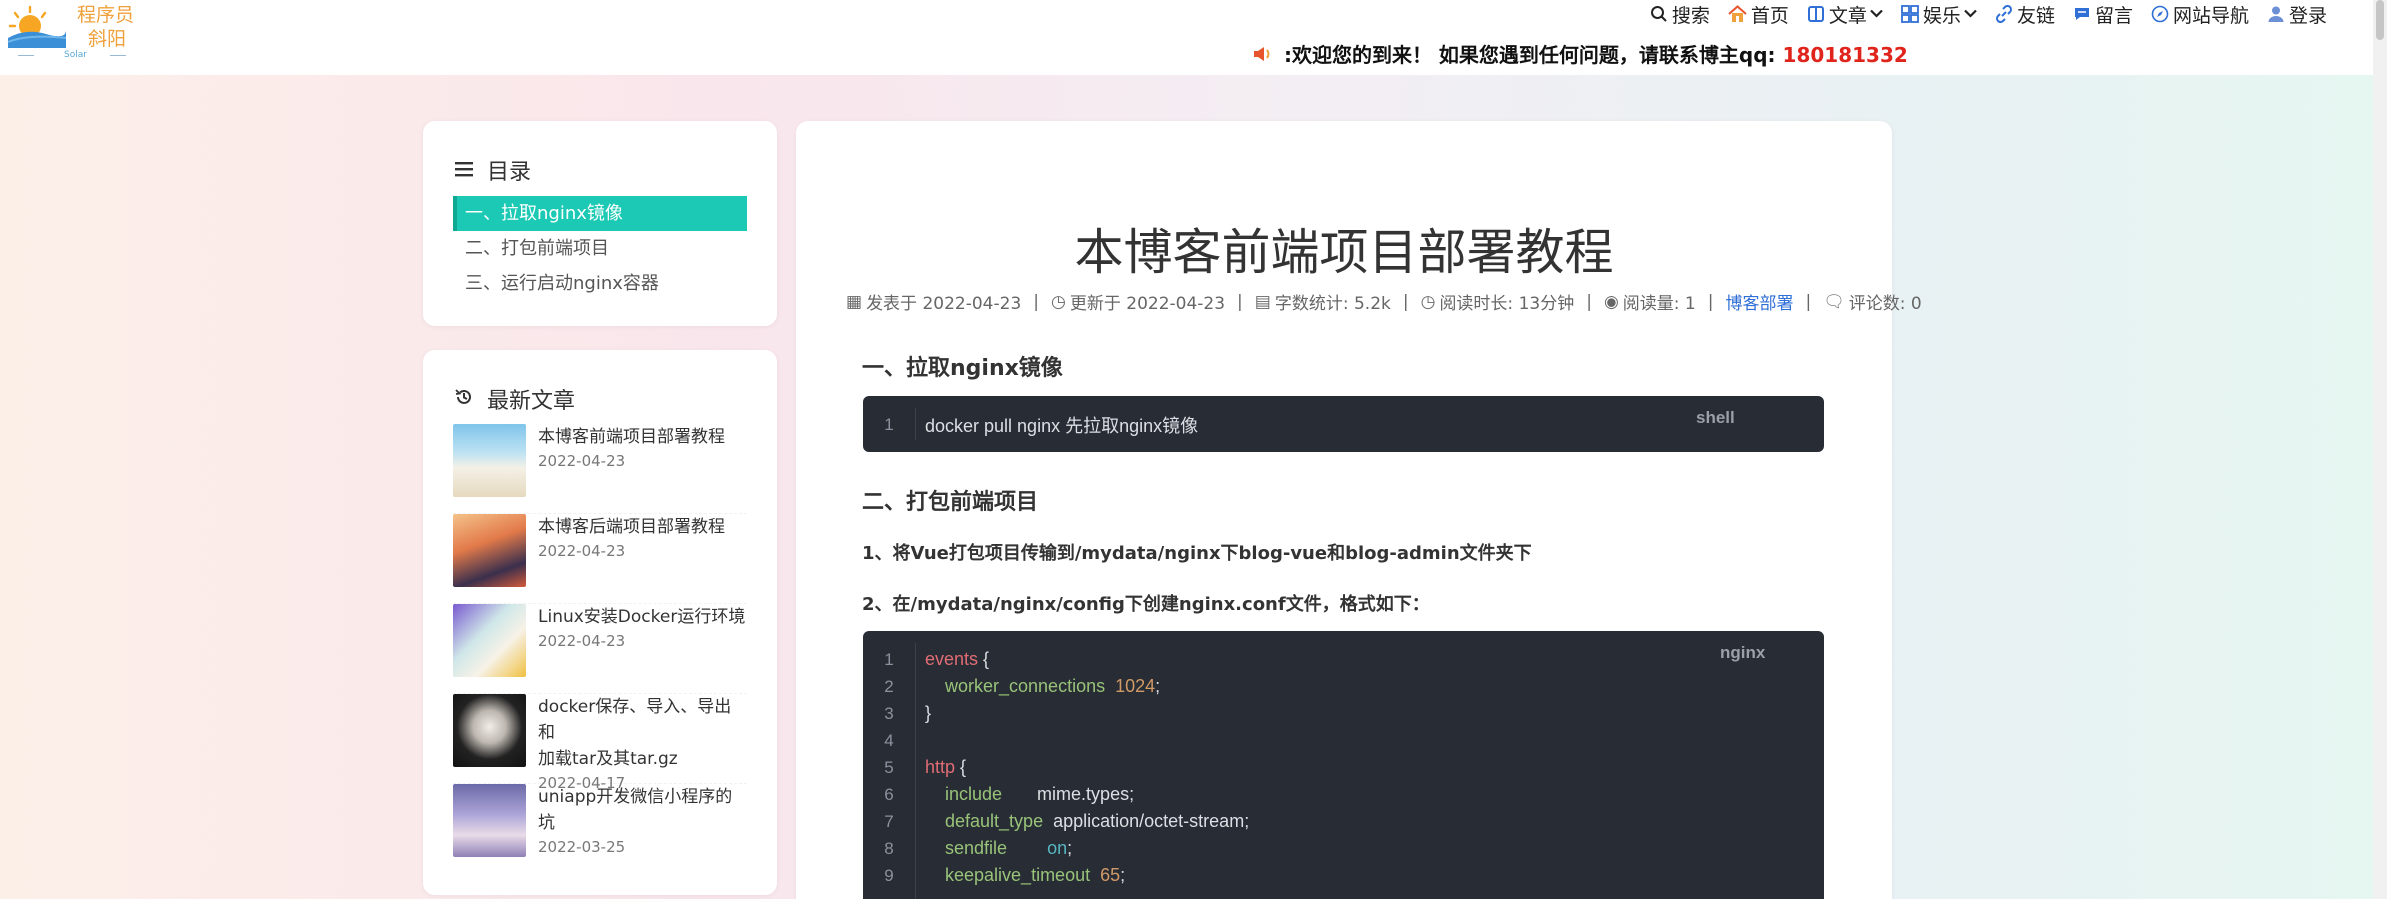 This screenshot has width=2387, height=899. Describe the element at coordinates (642, 810) in the screenshot. I see `article-title: uniapp开发微信小程序的坑` at that location.